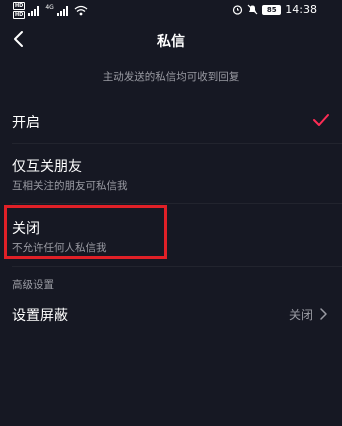 This screenshot has width=342, height=426. What do you see at coordinates (171, 121) in the screenshot?
I see `option-enable: 开启` at bounding box center [171, 121].